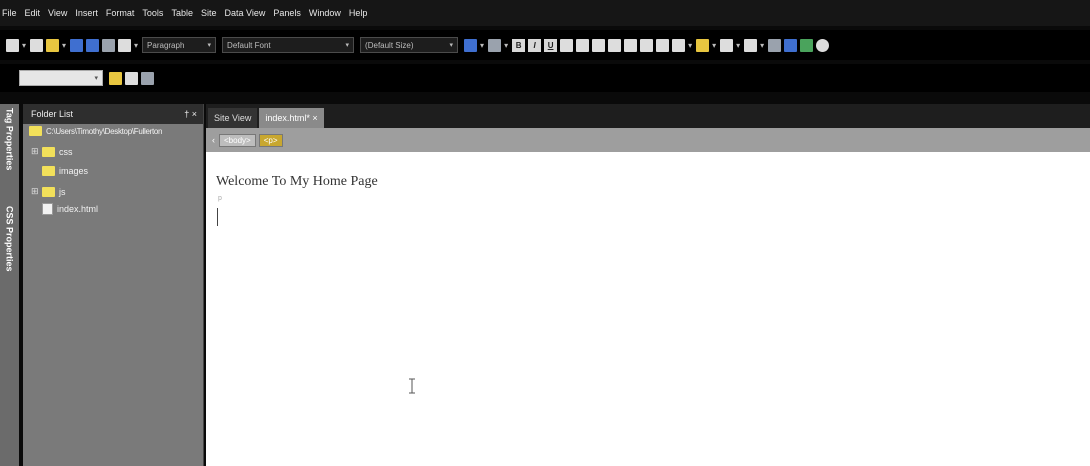 The height and width of the screenshot is (466, 1090). I want to click on tree-item-index-html: index.html, so click(64, 209).